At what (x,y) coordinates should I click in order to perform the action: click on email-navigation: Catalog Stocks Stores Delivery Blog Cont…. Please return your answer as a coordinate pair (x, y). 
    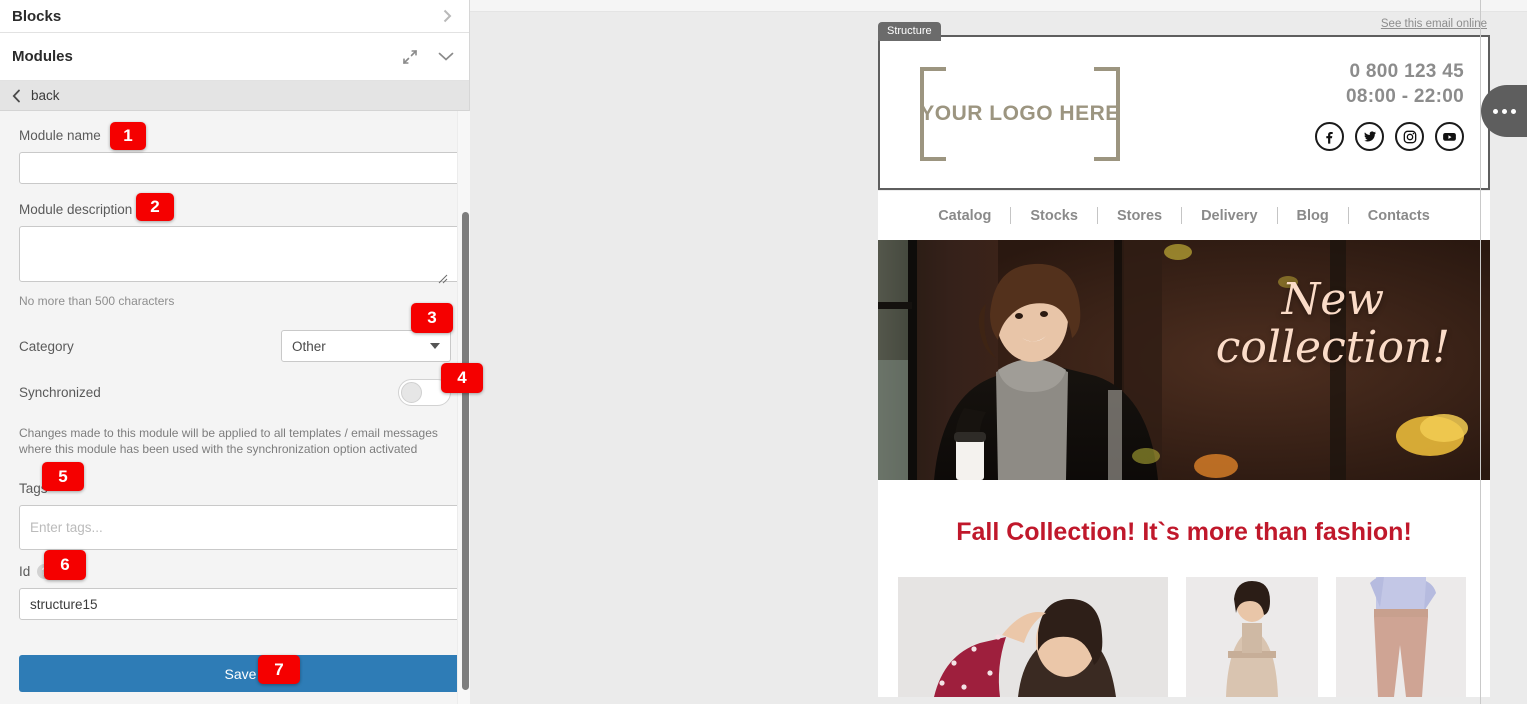
    Looking at the image, I should click on (1184, 215).